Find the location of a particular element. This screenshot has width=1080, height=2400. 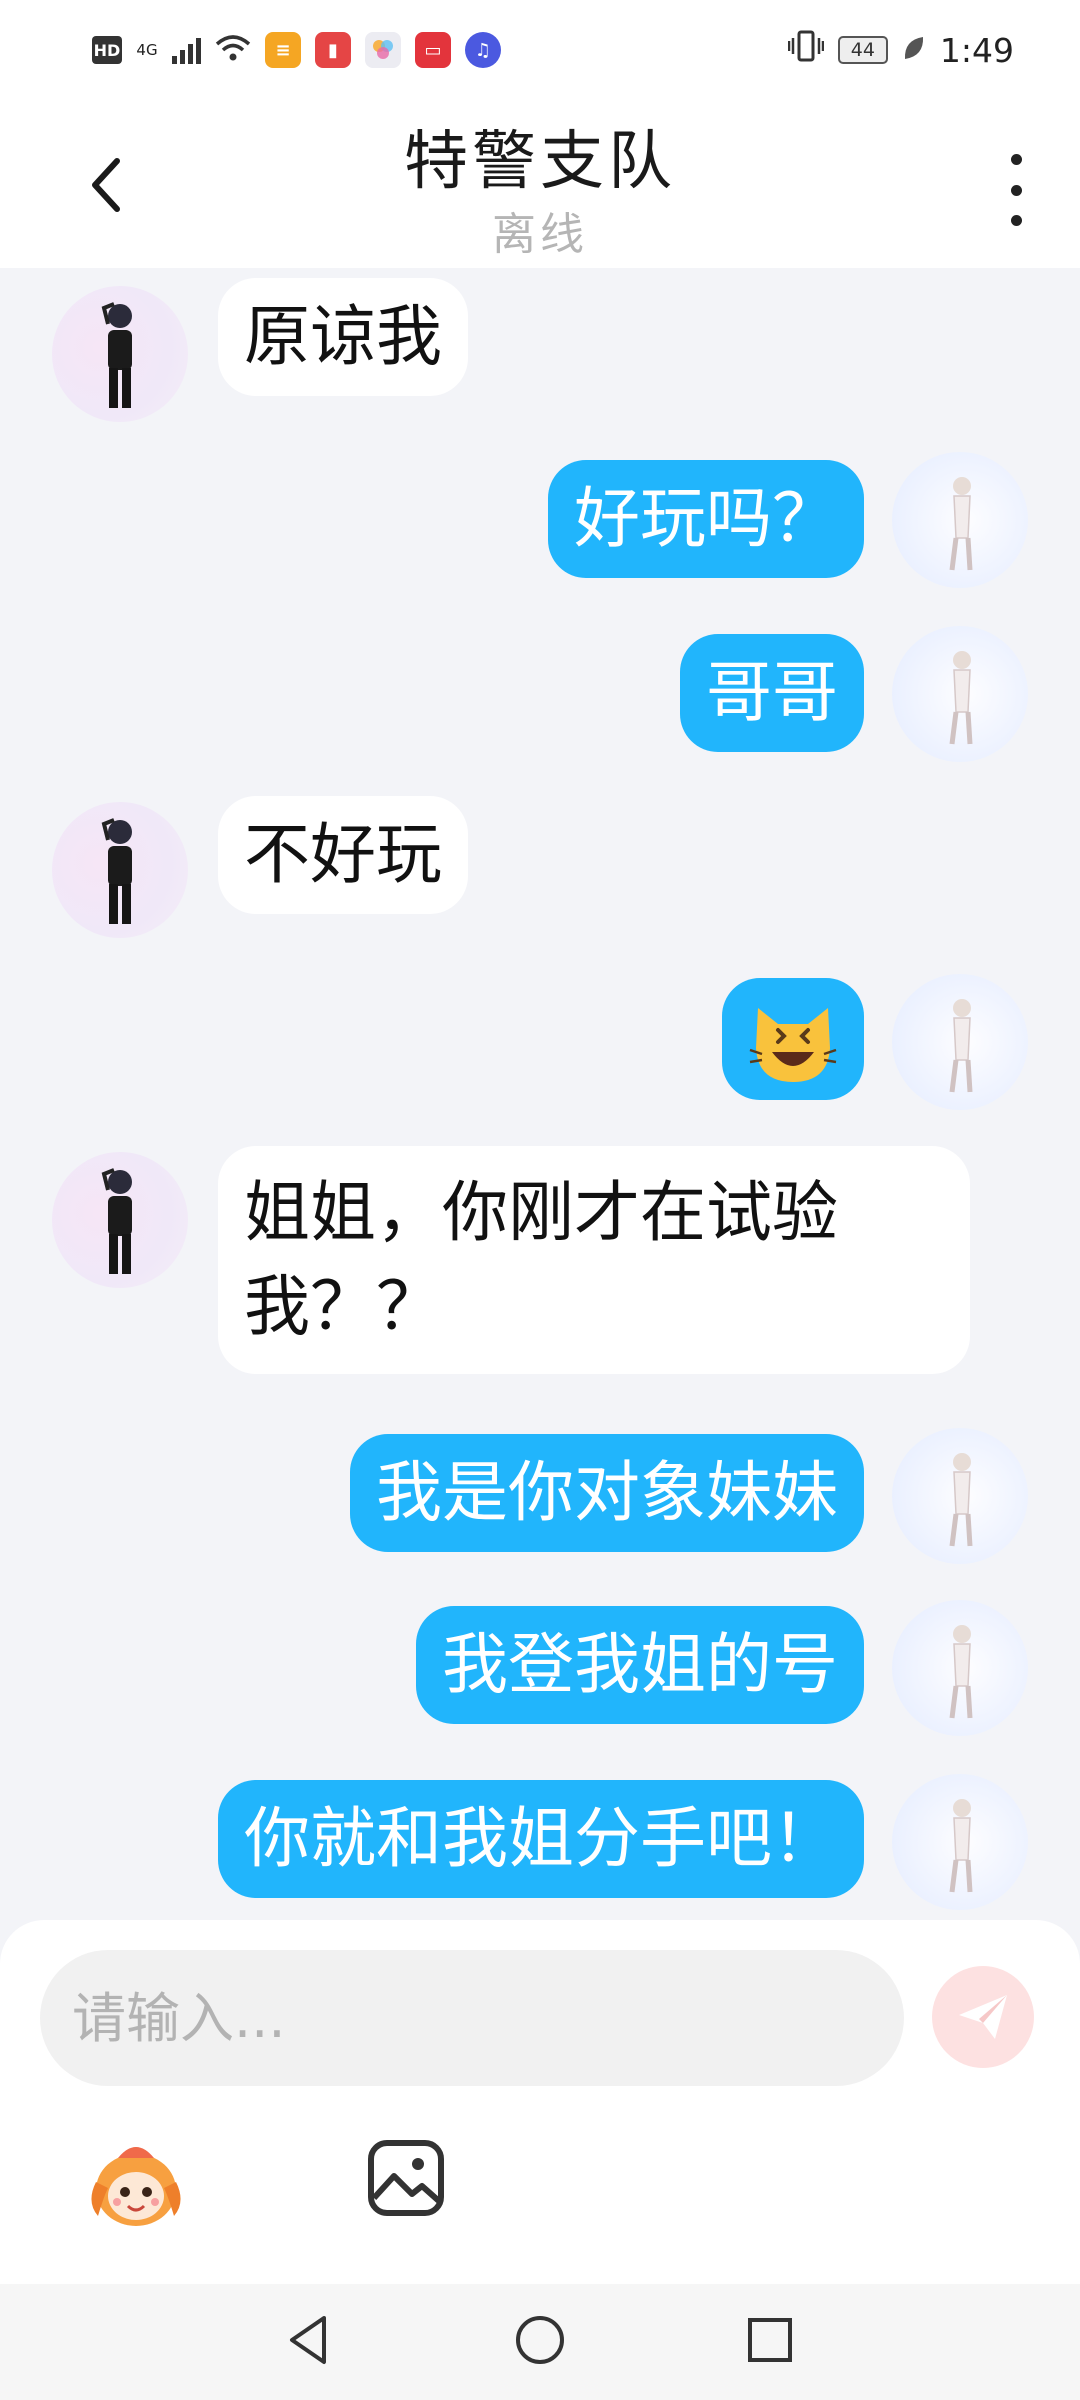

emoji-button is located at coordinates (136, 2184).